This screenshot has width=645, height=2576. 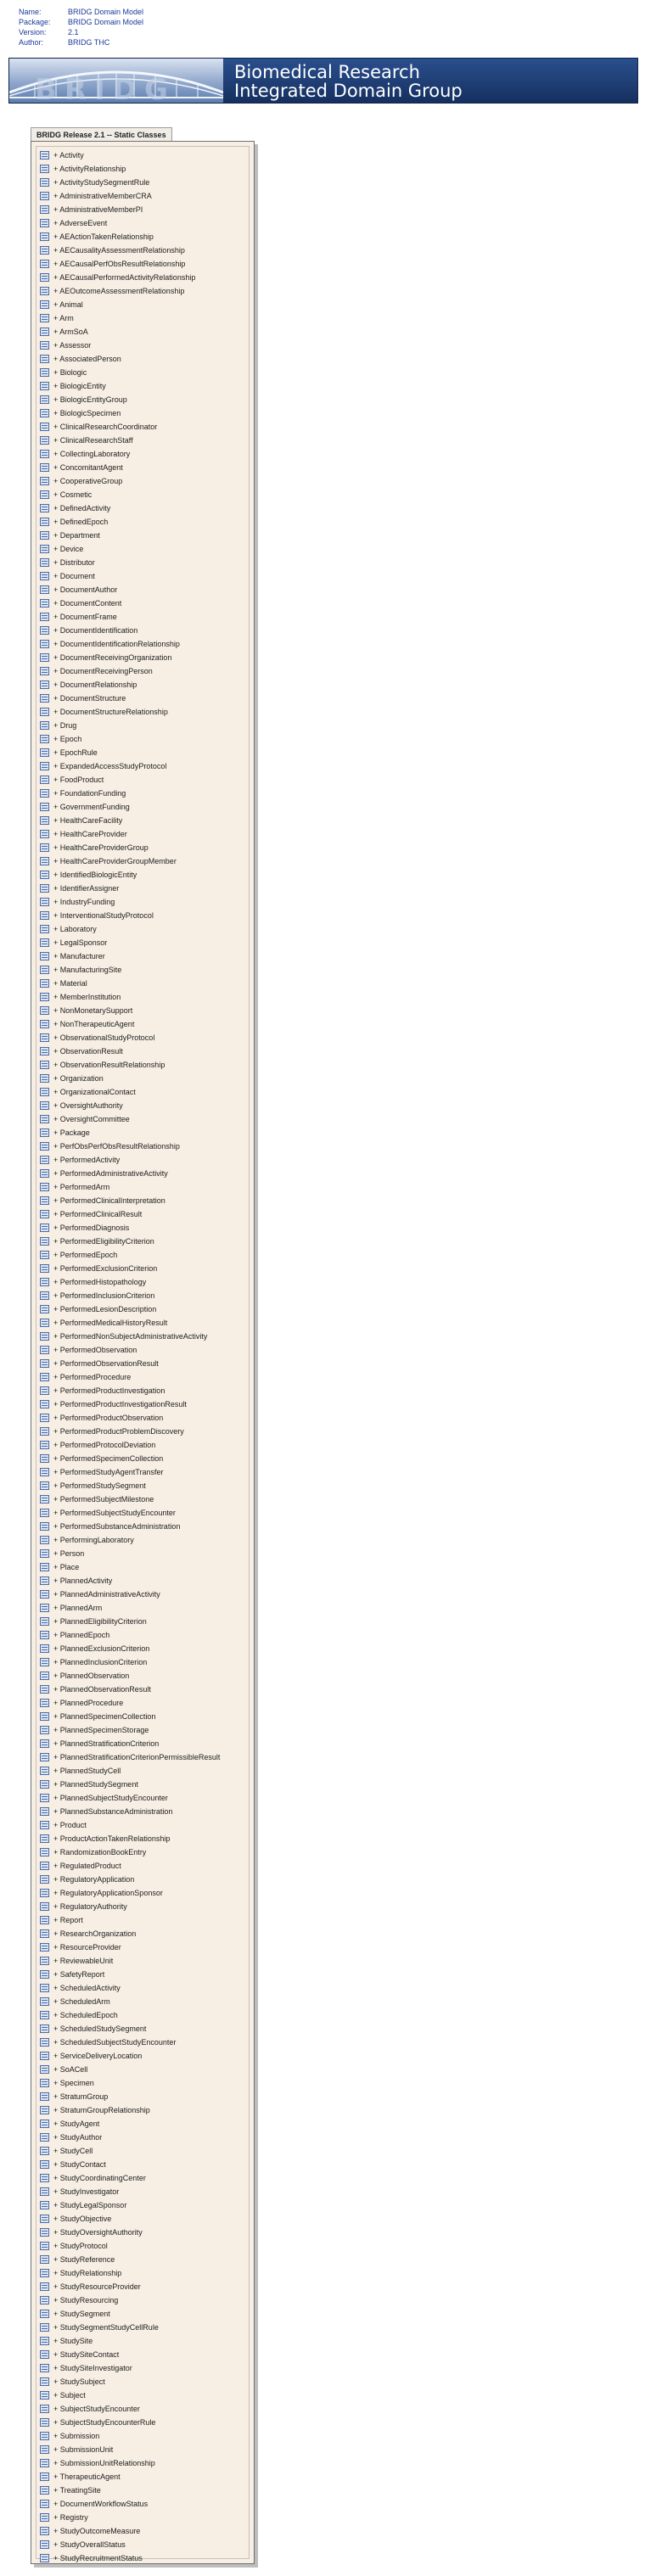 I want to click on class-item: + AECausalPerformedActivityRelationship, so click(x=130, y=277).